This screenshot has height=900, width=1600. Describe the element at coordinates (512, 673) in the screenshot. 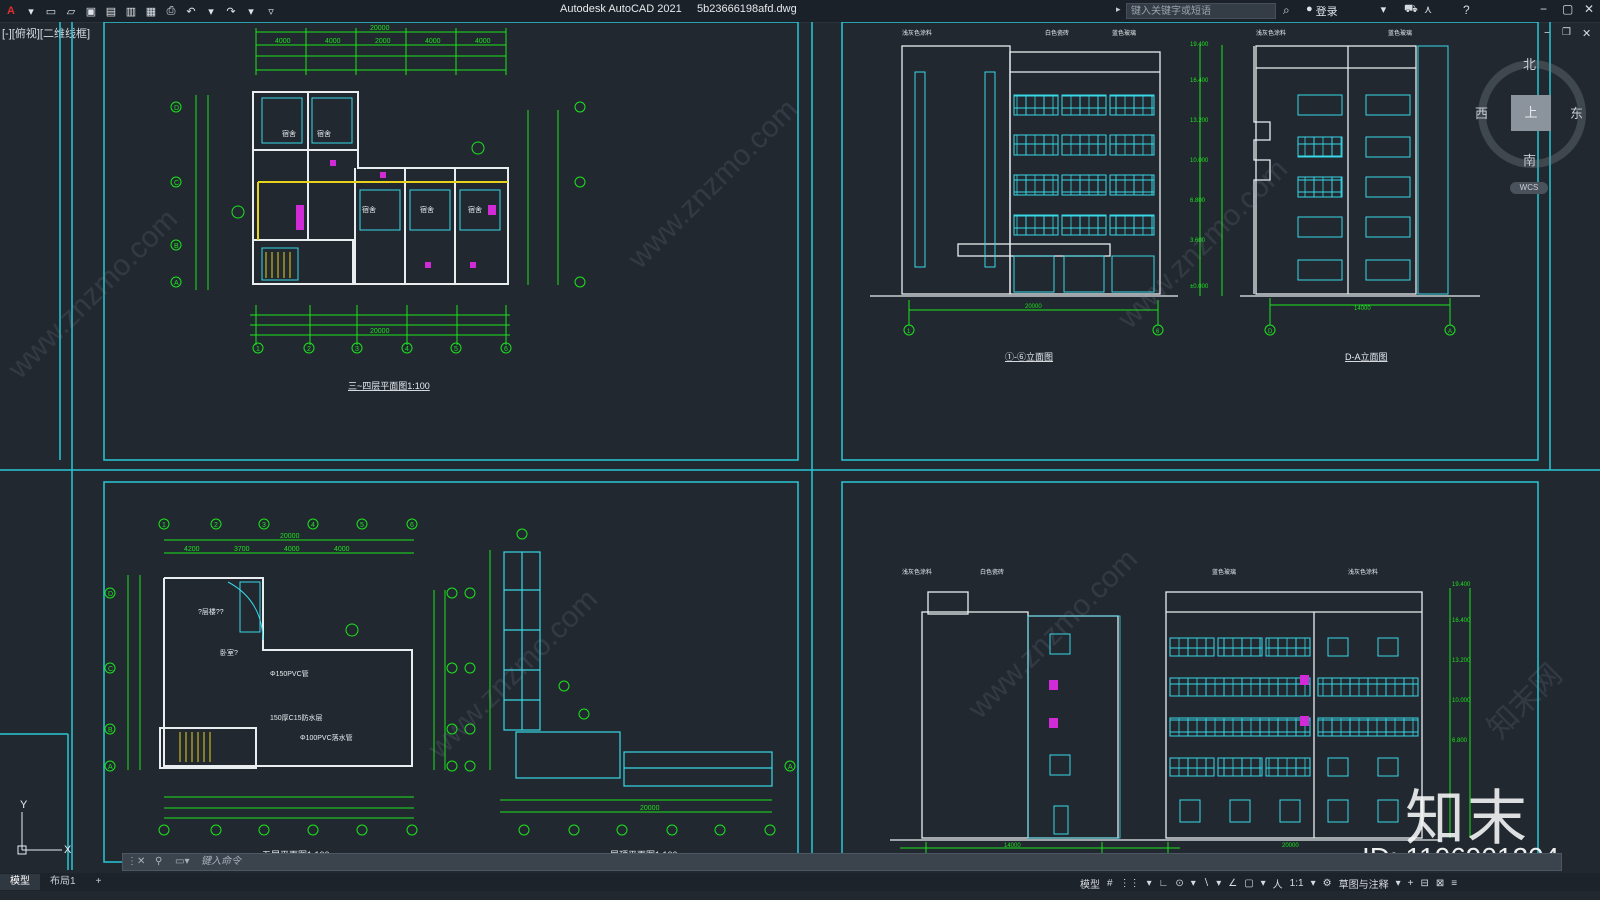

I see `watermark-text: www.znzmo.com` at that location.